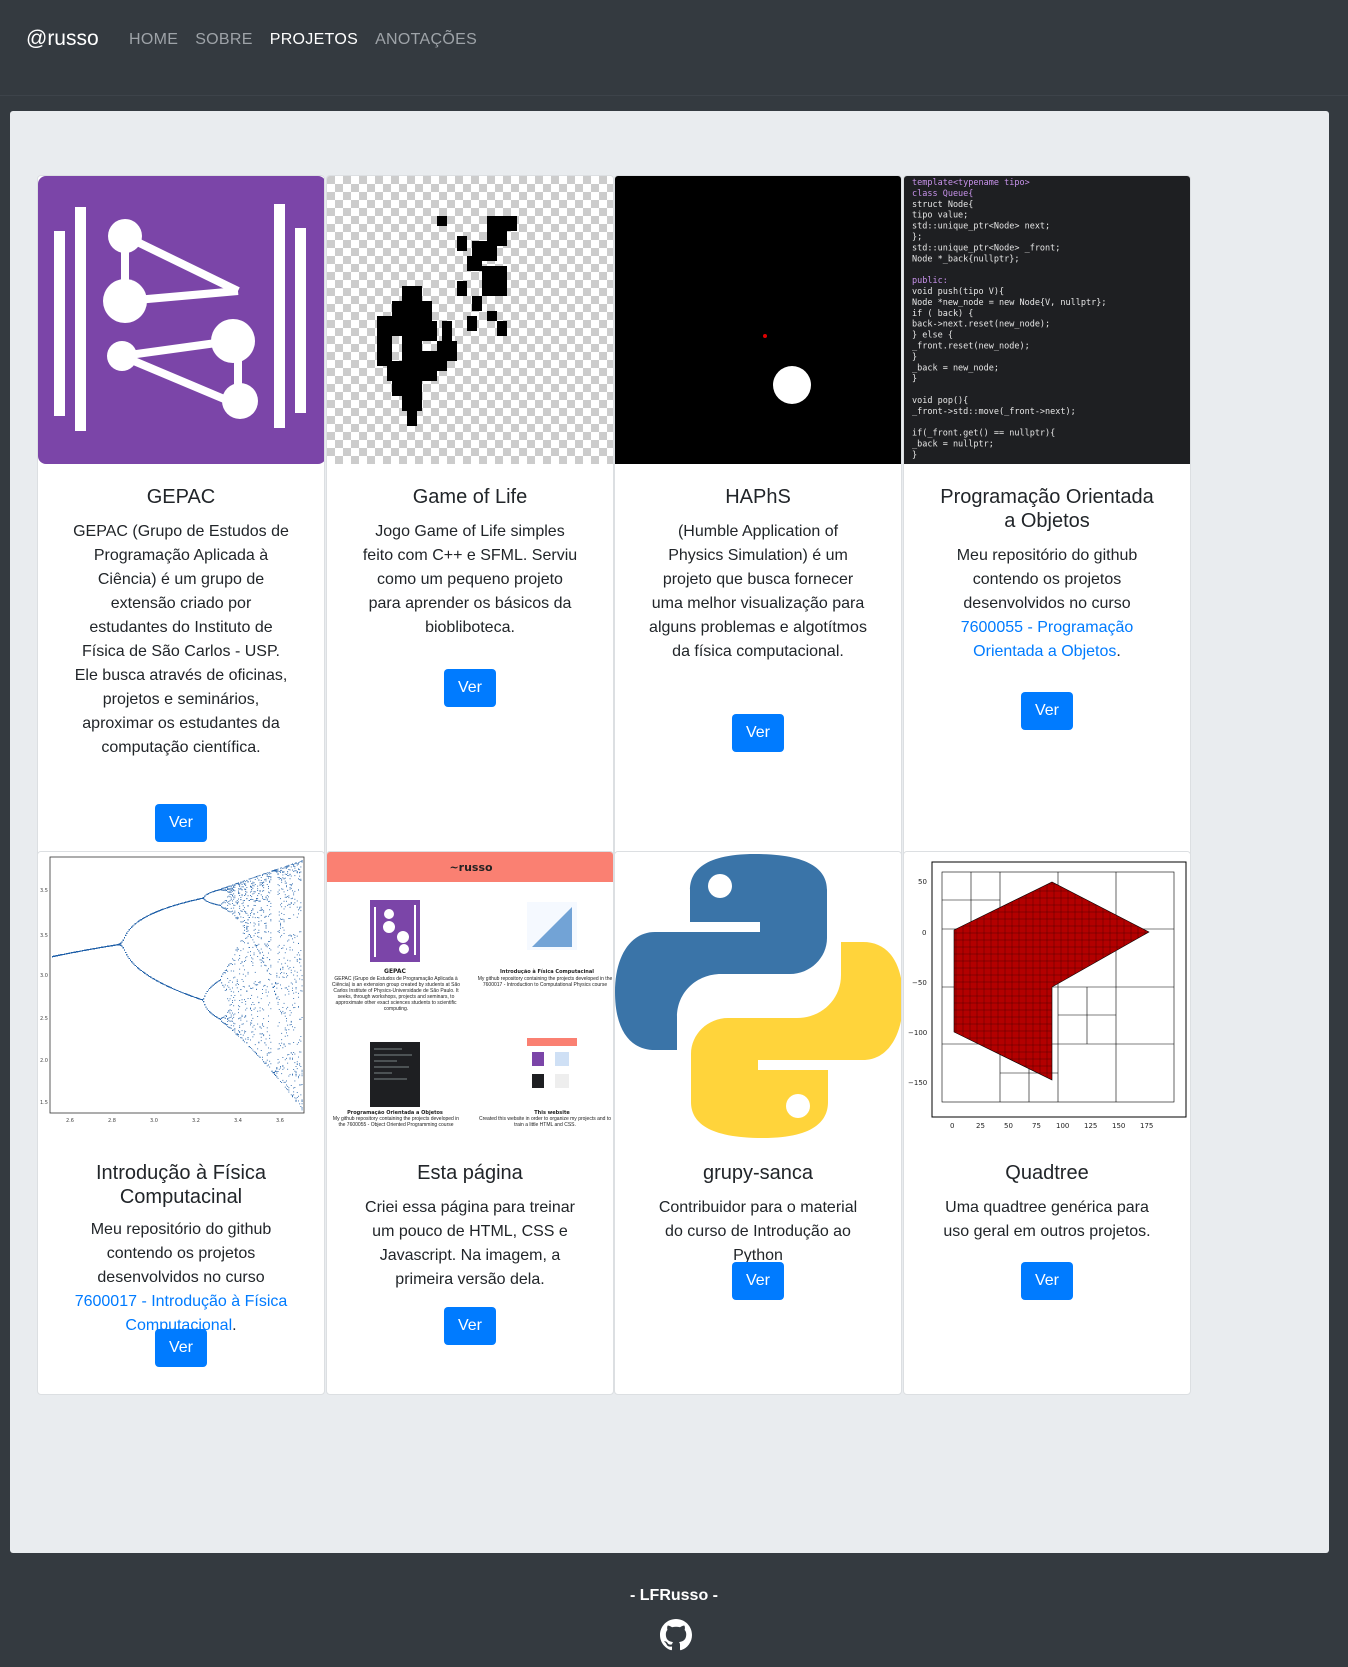  What do you see at coordinates (181, 1185) in the screenshot?
I see `card-title: Introdução à Física Computacinal` at bounding box center [181, 1185].